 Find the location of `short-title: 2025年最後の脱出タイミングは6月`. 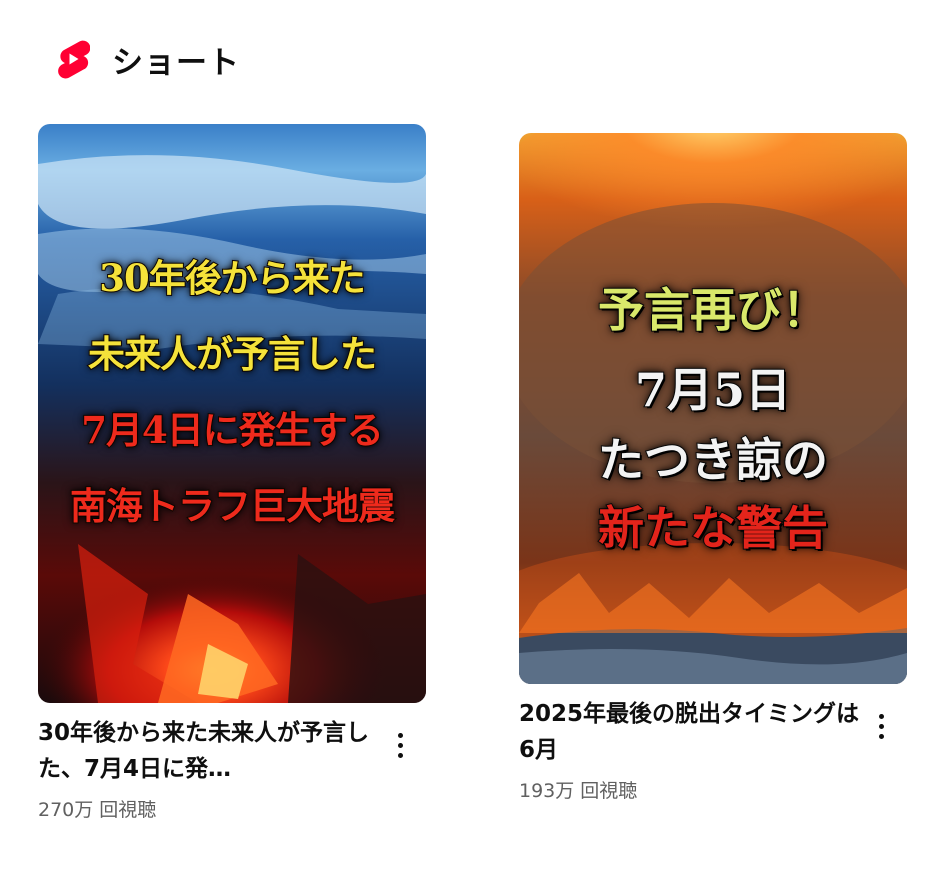

short-title: 2025年最後の脱出タイミングは6月 is located at coordinates (693, 732).